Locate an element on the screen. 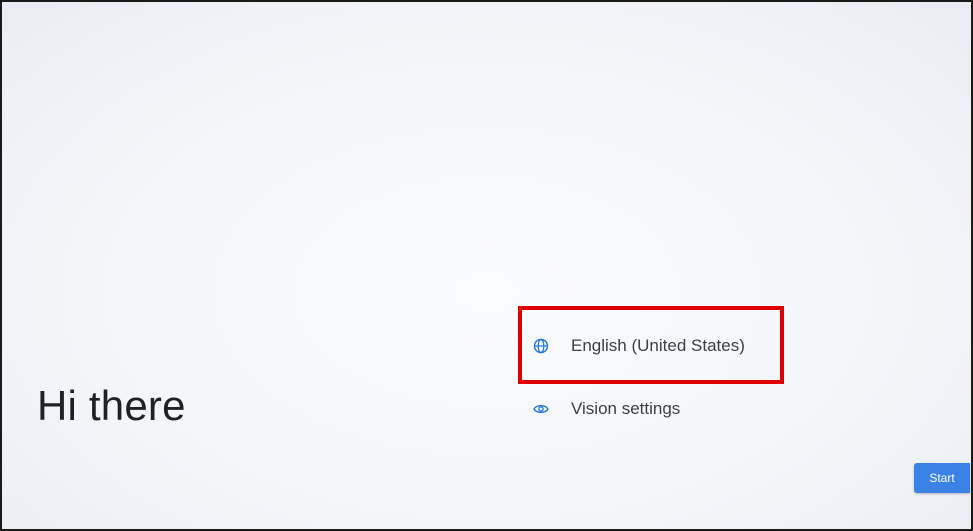 The width and height of the screenshot is (973, 531). language-label: English (United States) is located at coordinates (658, 345).